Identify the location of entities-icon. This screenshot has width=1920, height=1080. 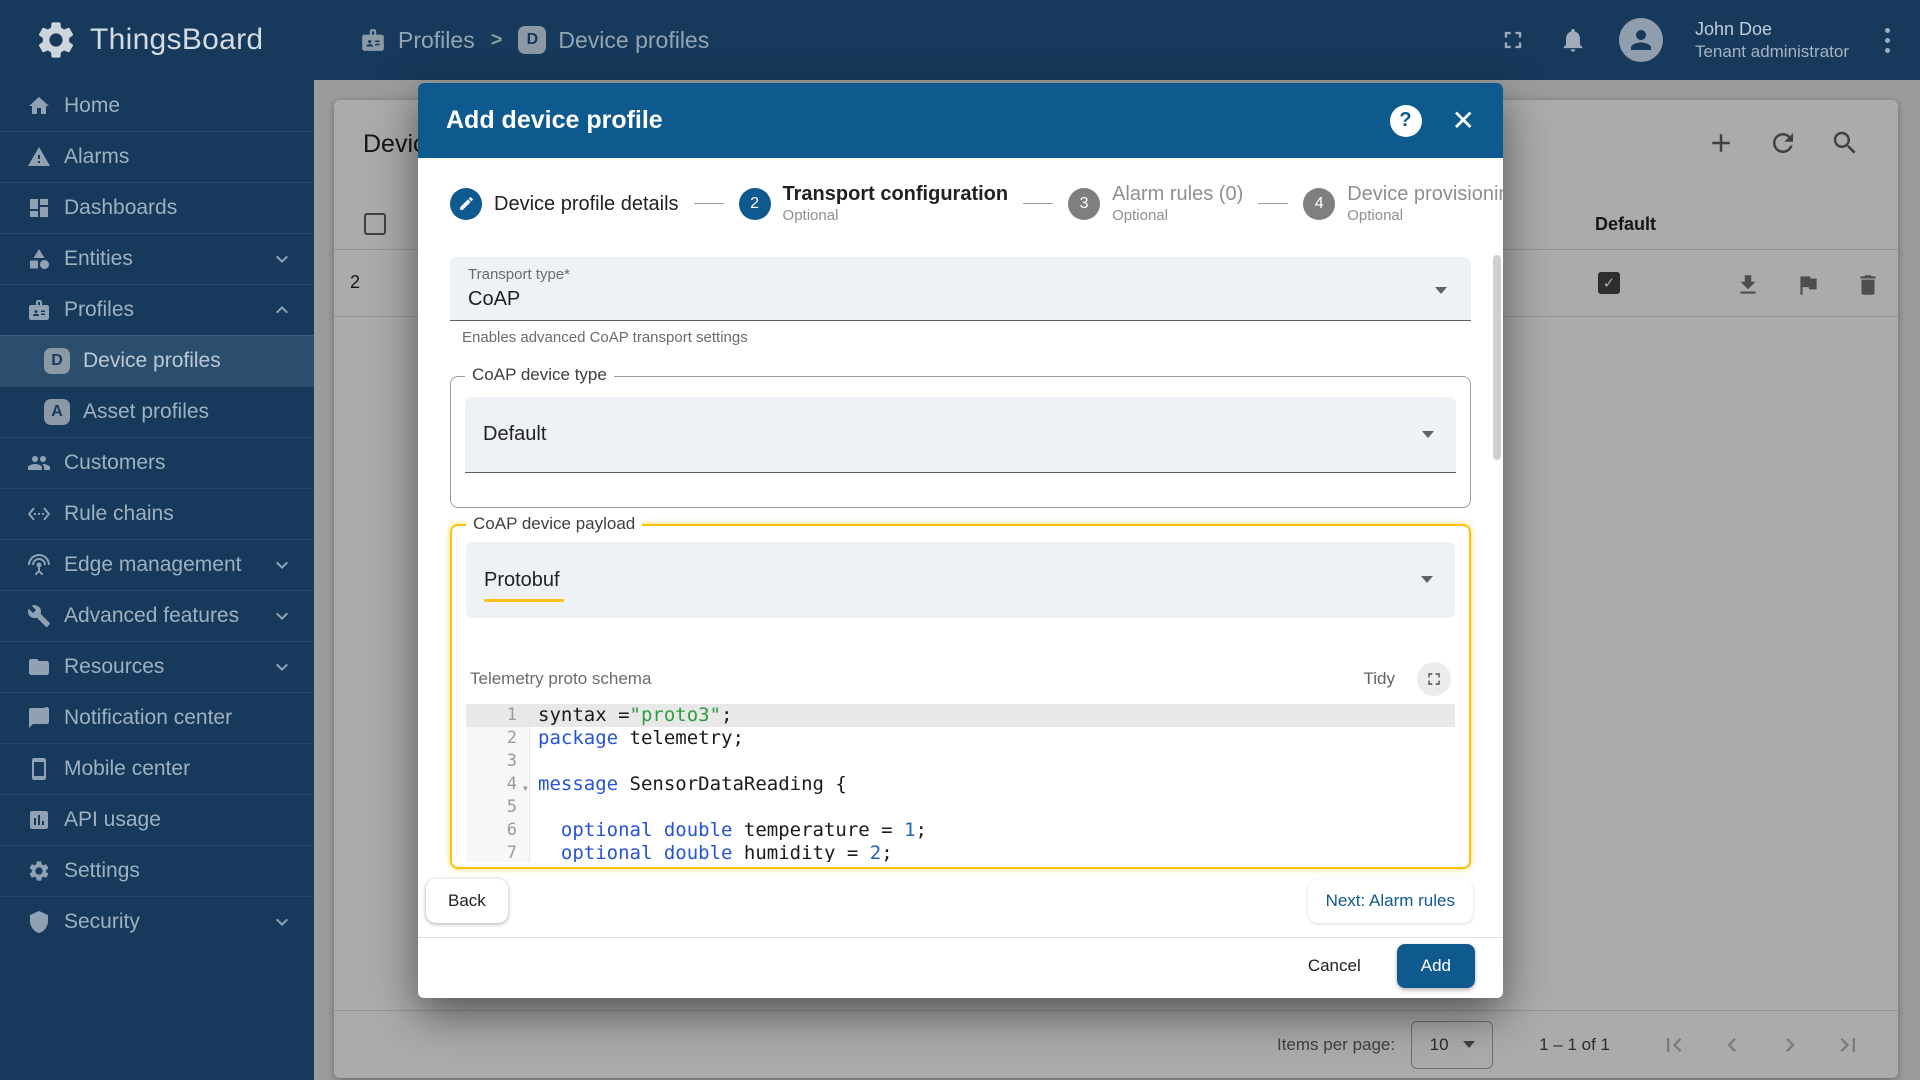
(39, 259).